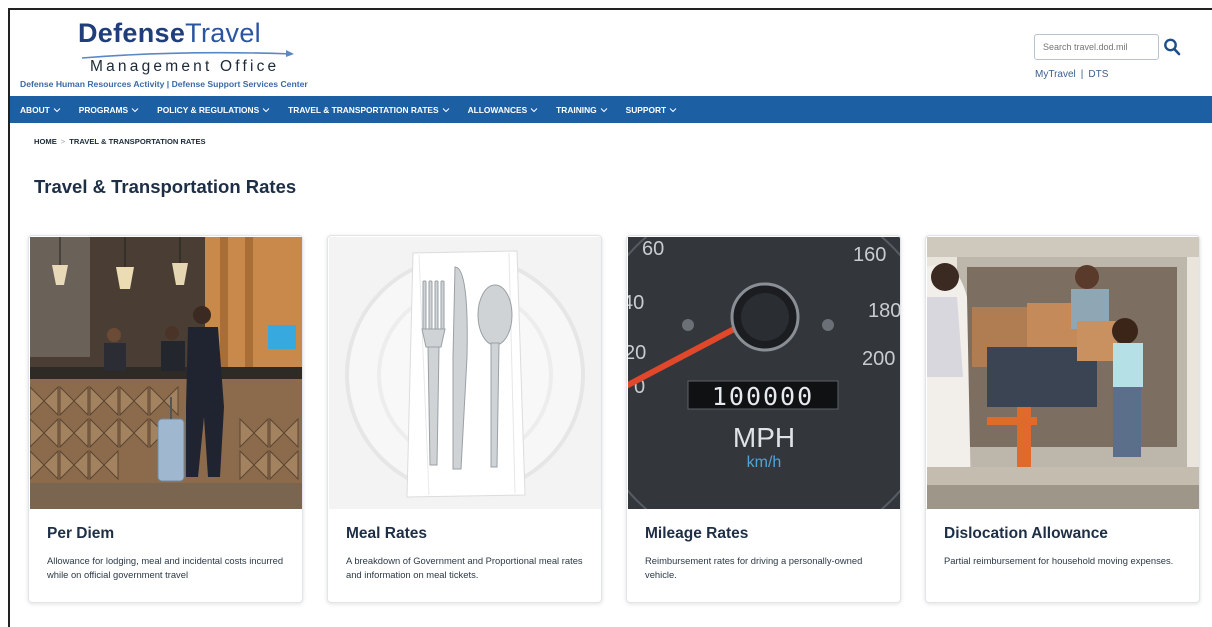  What do you see at coordinates (697, 533) in the screenshot?
I see `card-title: Mileage Rates` at bounding box center [697, 533].